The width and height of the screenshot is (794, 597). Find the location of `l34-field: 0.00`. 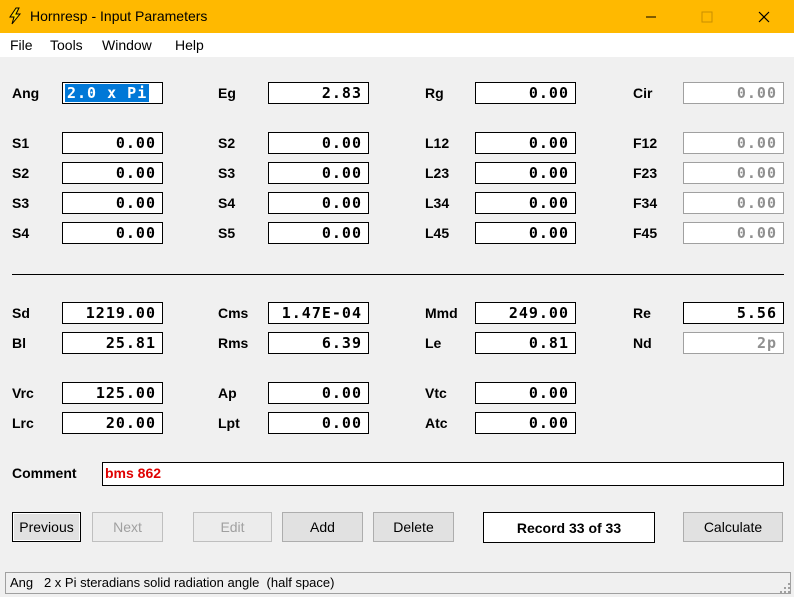

l34-field: 0.00 is located at coordinates (525, 203).